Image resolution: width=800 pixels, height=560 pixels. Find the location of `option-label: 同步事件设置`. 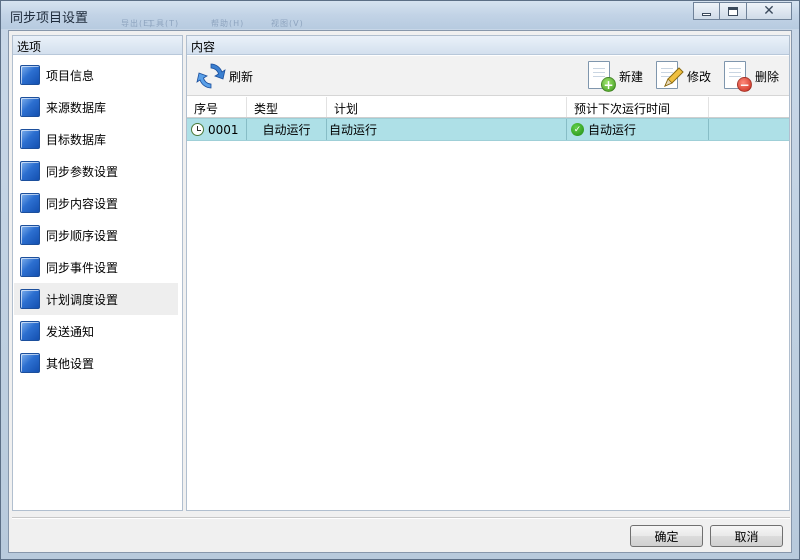

option-label: 同步事件设置 is located at coordinates (82, 267).